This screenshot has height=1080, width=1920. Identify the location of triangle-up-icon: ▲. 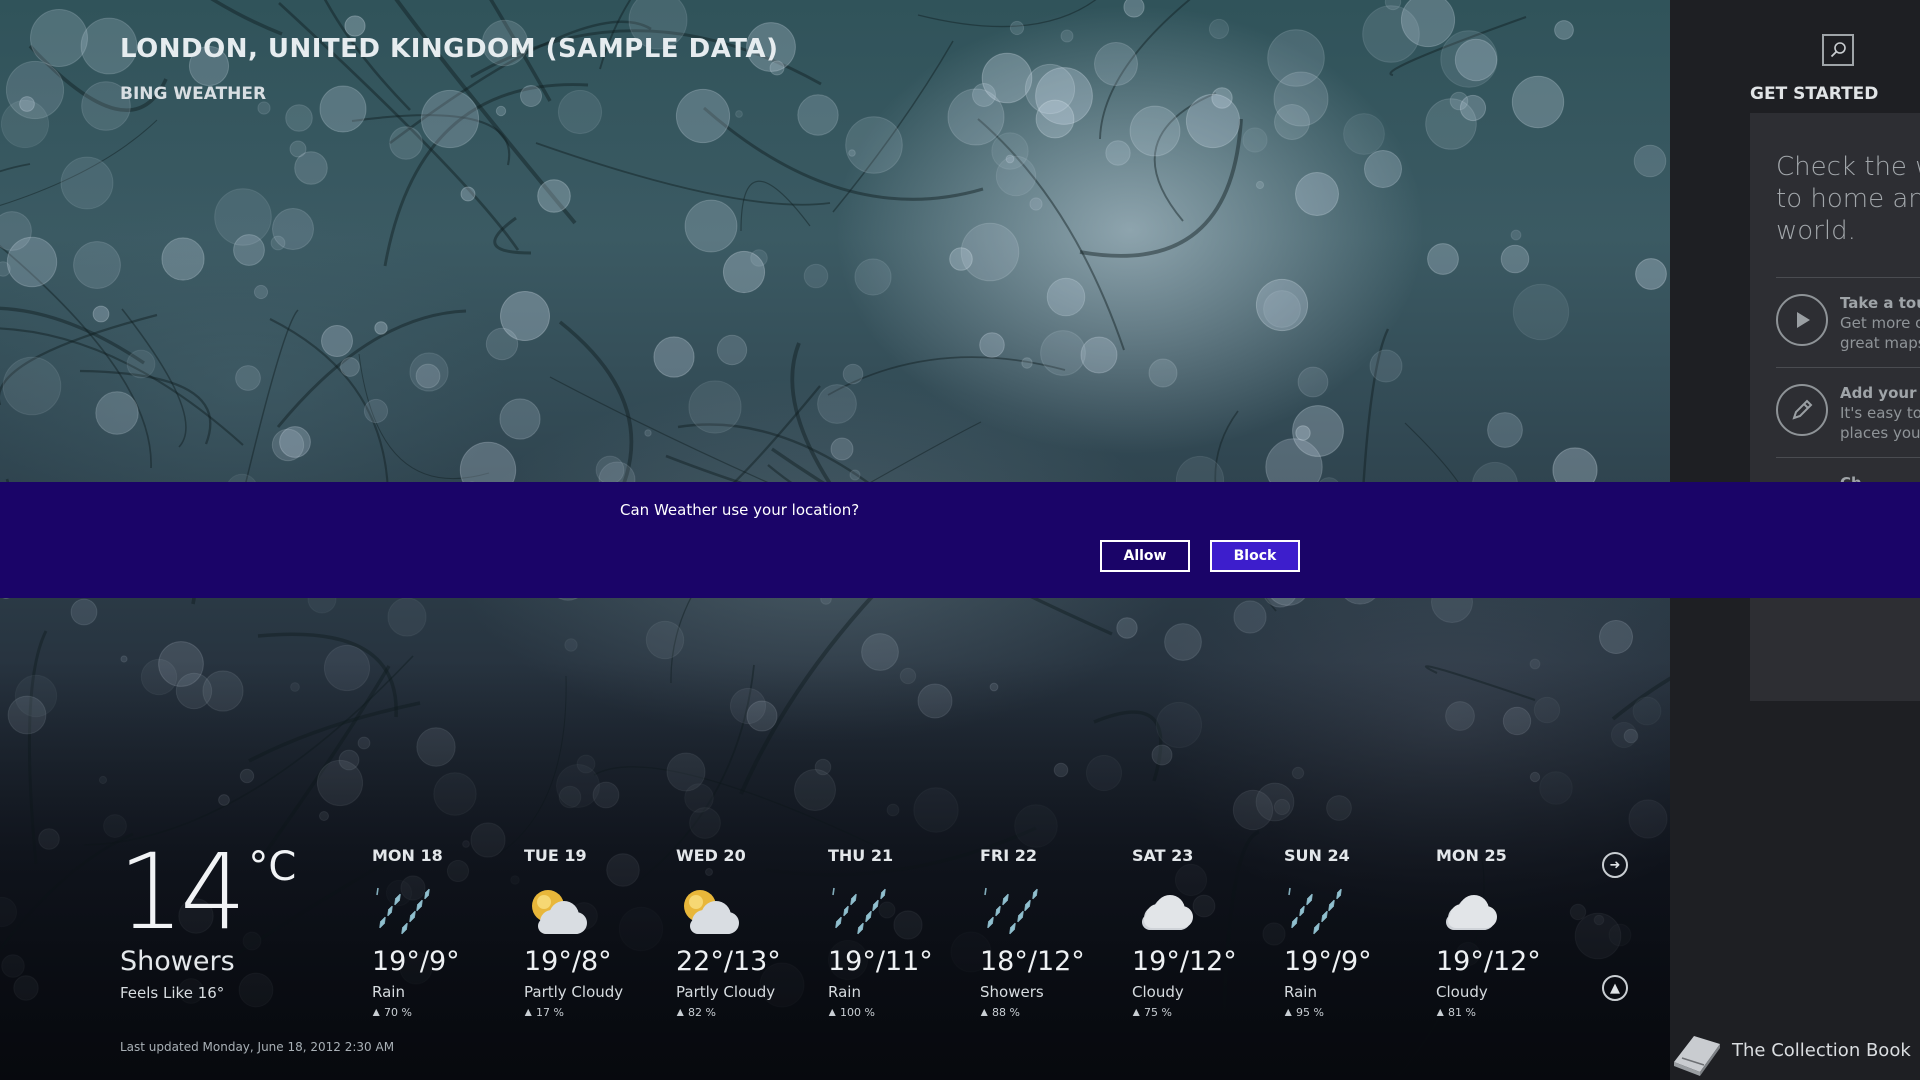
(1615, 988).